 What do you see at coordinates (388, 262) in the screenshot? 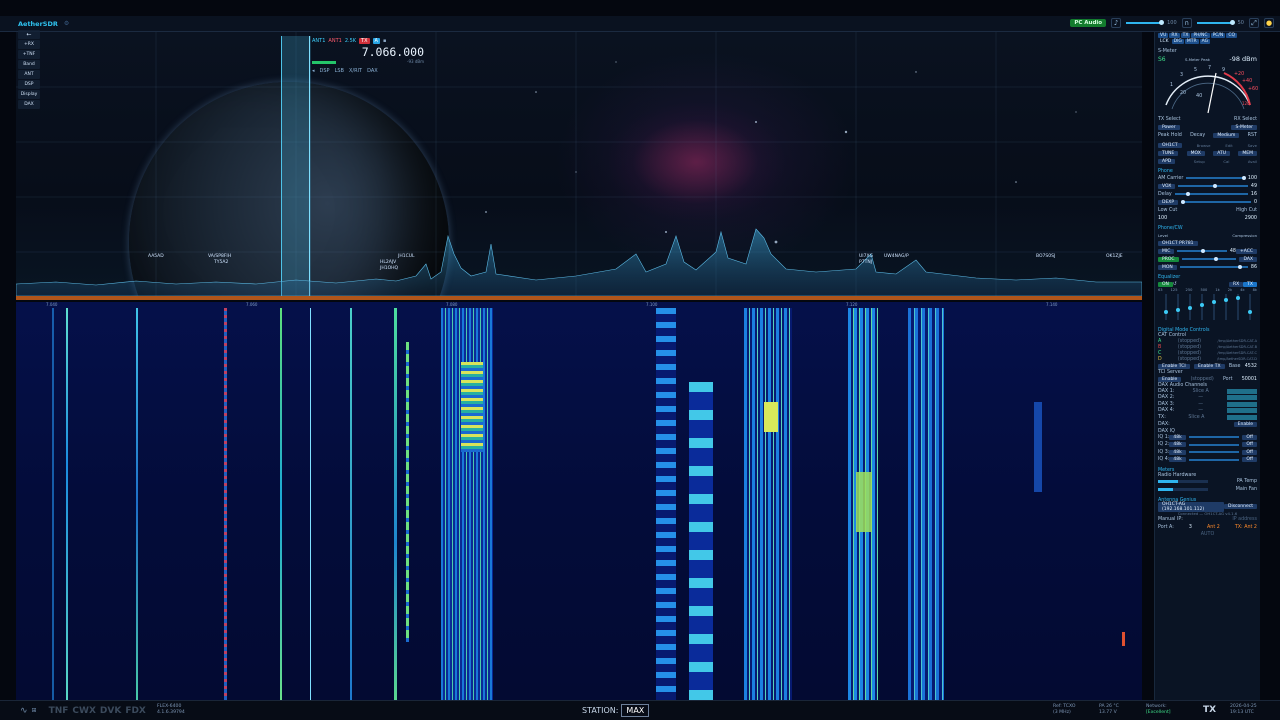
I see `spot-label: HL2AJV` at bounding box center [388, 262].